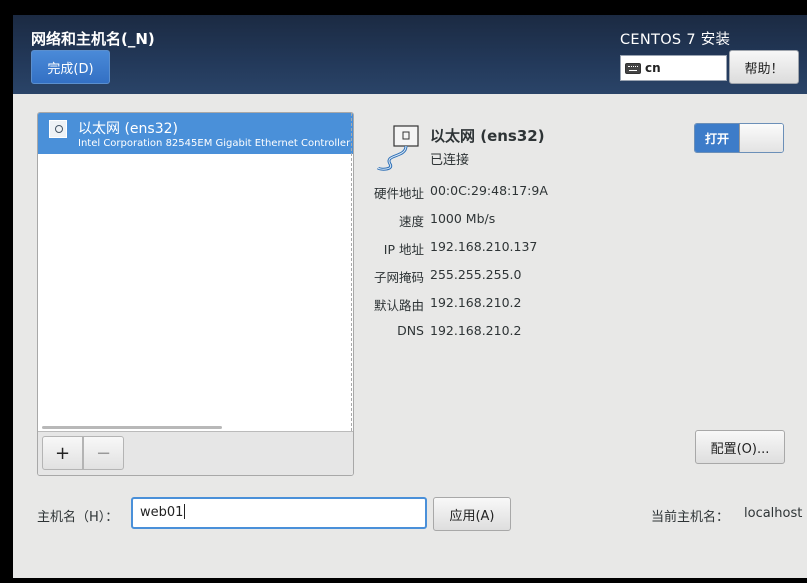 The width and height of the screenshot is (807, 583). What do you see at coordinates (403, 7) in the screenshot?
I see `screen-border-top` at bounding box center [403, 7].